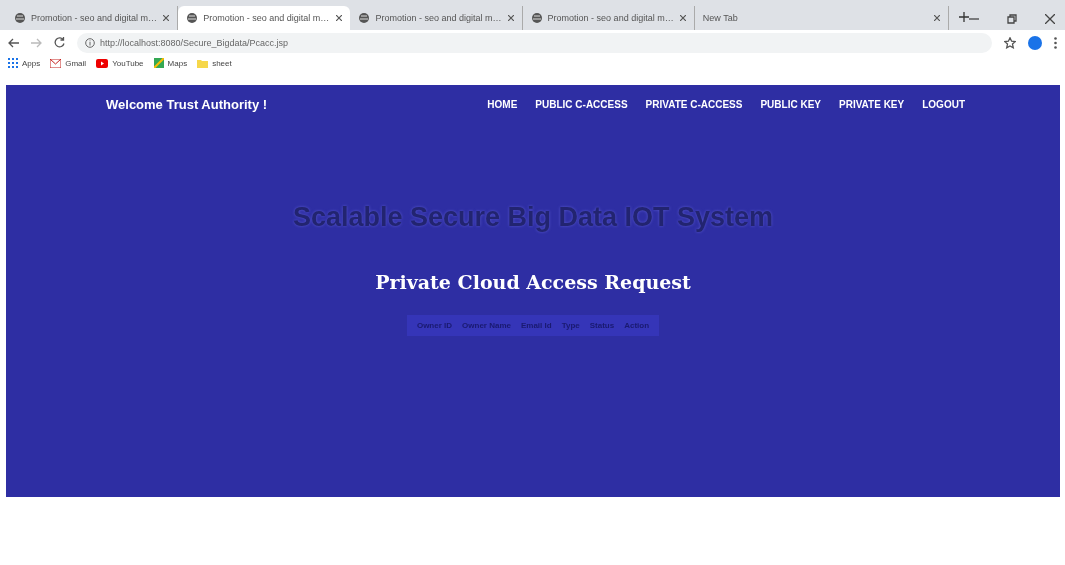 The image size is (1065, 565). Describe the element at coordinates (570, 325) in the screenshot. I see `column-header: Type` at that location.